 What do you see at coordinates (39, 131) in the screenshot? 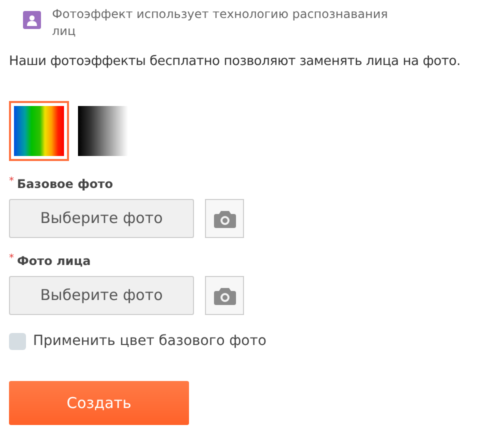
I see `palette-swatch` at bounding box center [39, 131].